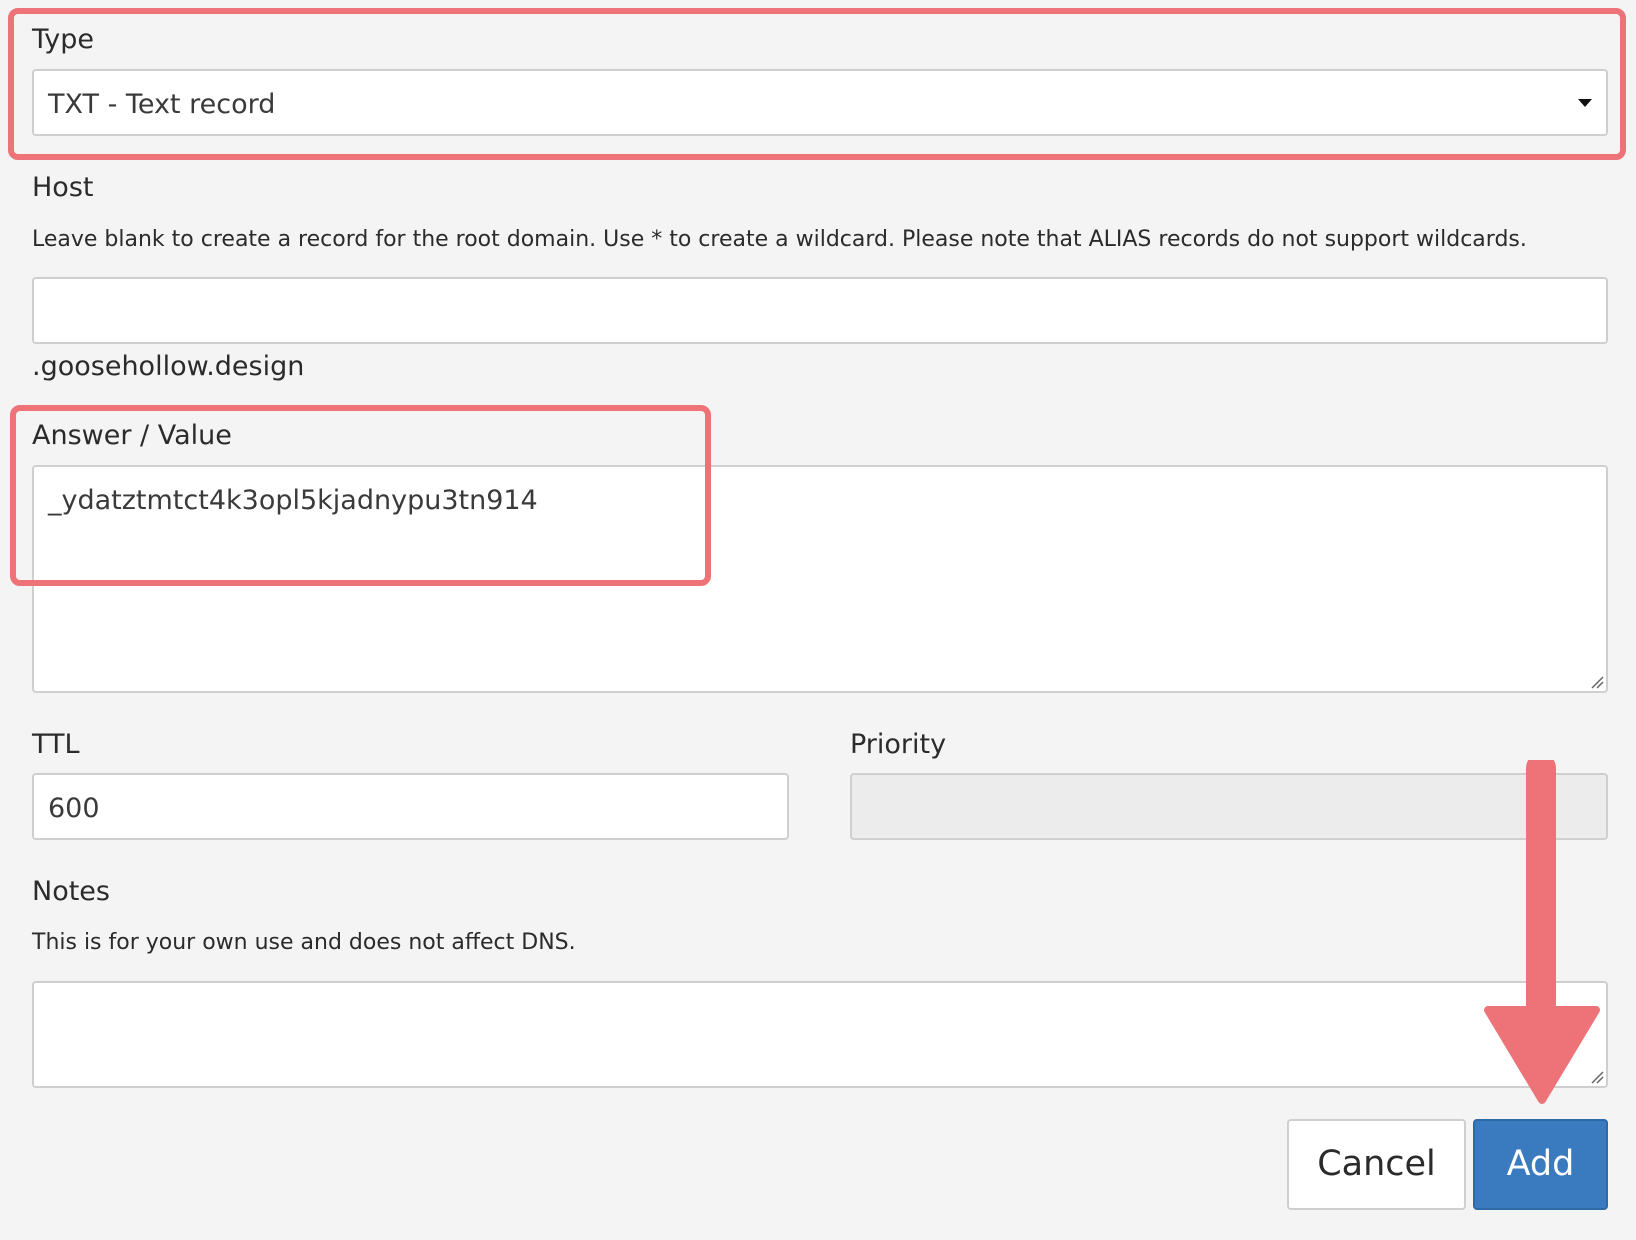 Image resolution: width=1636 pixels, height=1240 pixels. What do you see at coordinates (1540, 1164) in the screenshot?
I see `add-button: Add` at bounding box center [1540, 1164].